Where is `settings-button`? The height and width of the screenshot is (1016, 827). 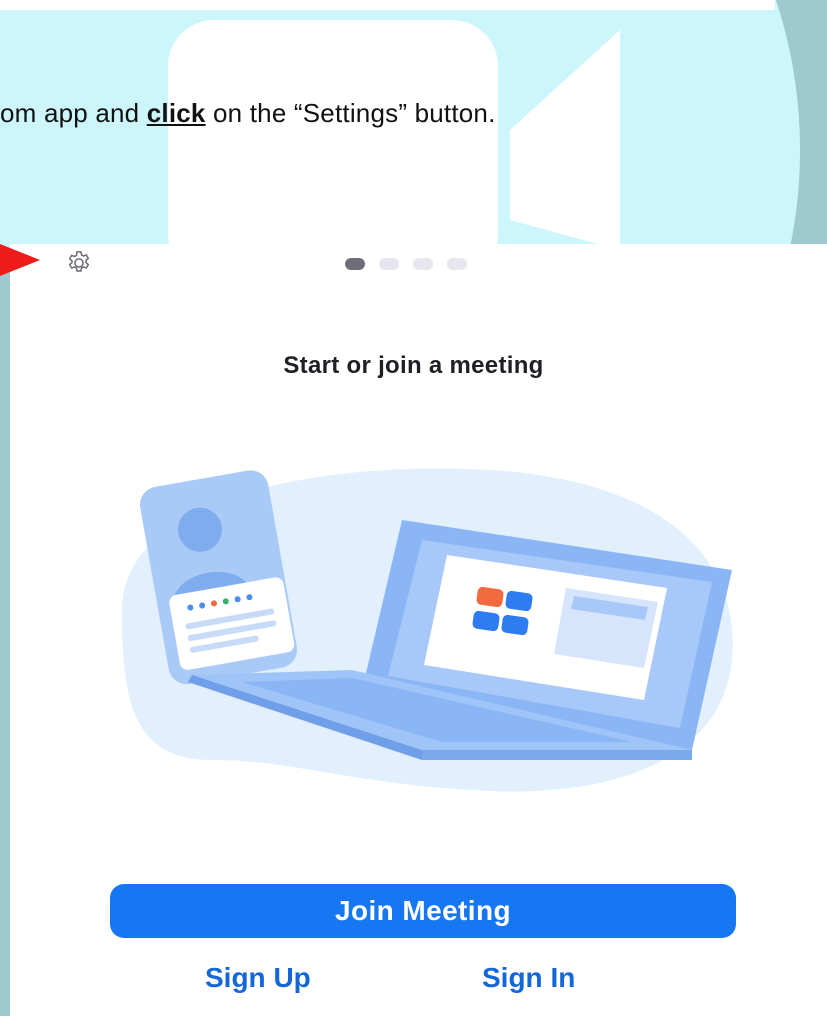
settings-button is located at coordinates (79, 263).